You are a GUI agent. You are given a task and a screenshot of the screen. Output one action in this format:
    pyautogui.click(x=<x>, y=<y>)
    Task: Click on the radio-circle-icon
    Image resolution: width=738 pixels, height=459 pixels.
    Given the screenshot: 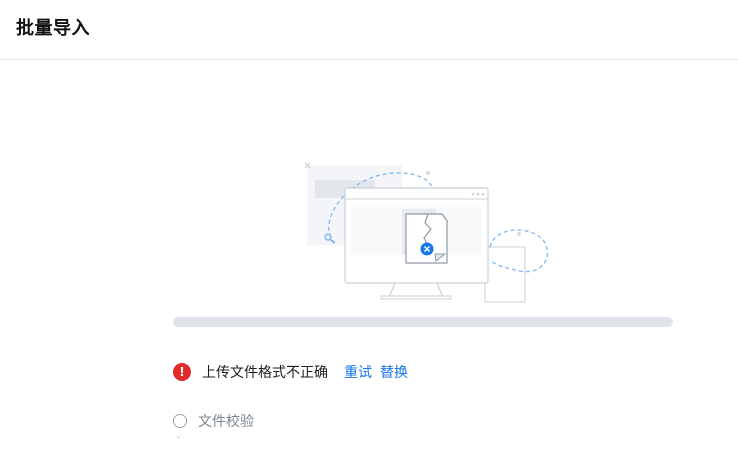 What is the action you would take?
    pyautogui.click(x=180, y=421)
    